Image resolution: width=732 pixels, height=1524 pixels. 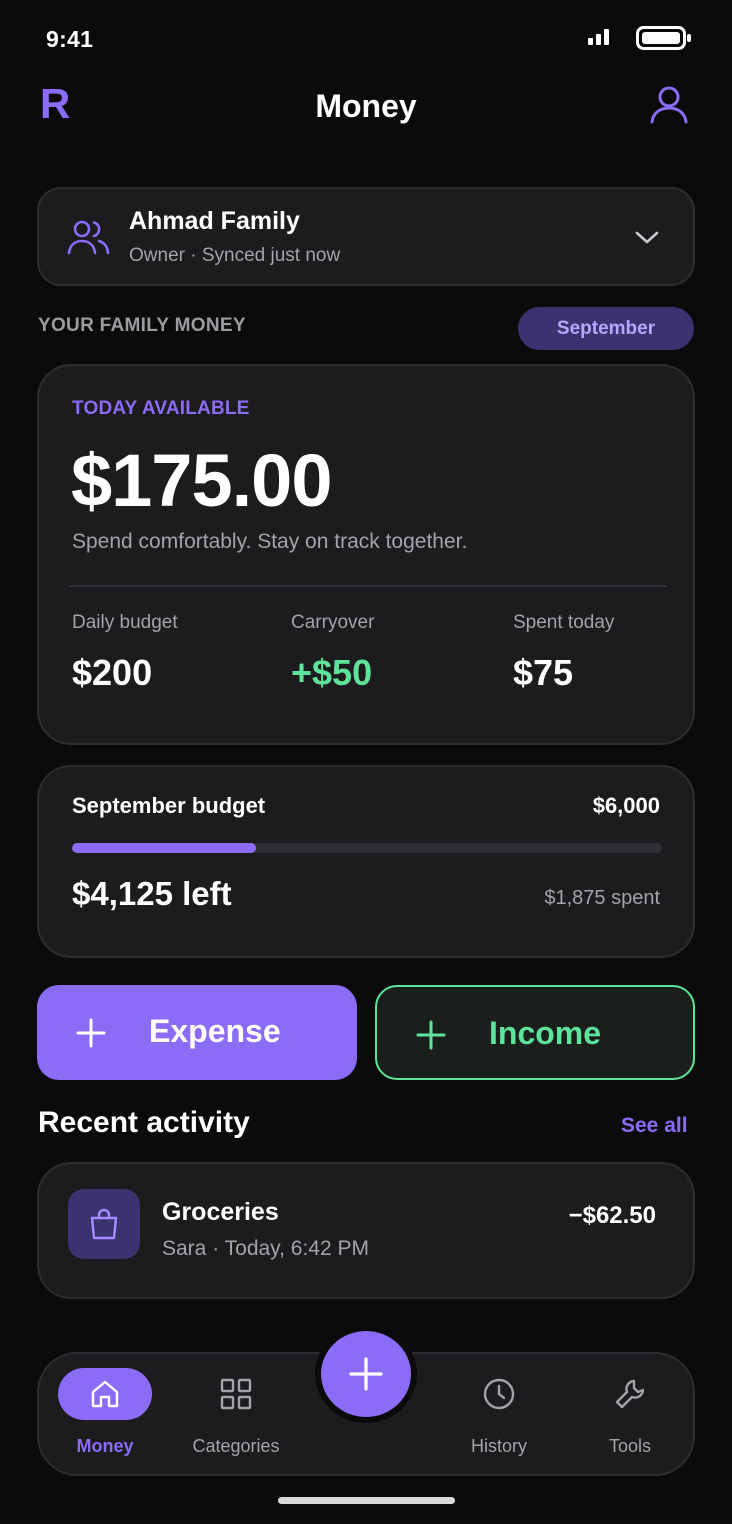 What do you see at coordinates (265, 1248) in the screenshot?
I see `activity-meta: Sara · Today, 6:42 PM` at bounding box center [265, 1248].